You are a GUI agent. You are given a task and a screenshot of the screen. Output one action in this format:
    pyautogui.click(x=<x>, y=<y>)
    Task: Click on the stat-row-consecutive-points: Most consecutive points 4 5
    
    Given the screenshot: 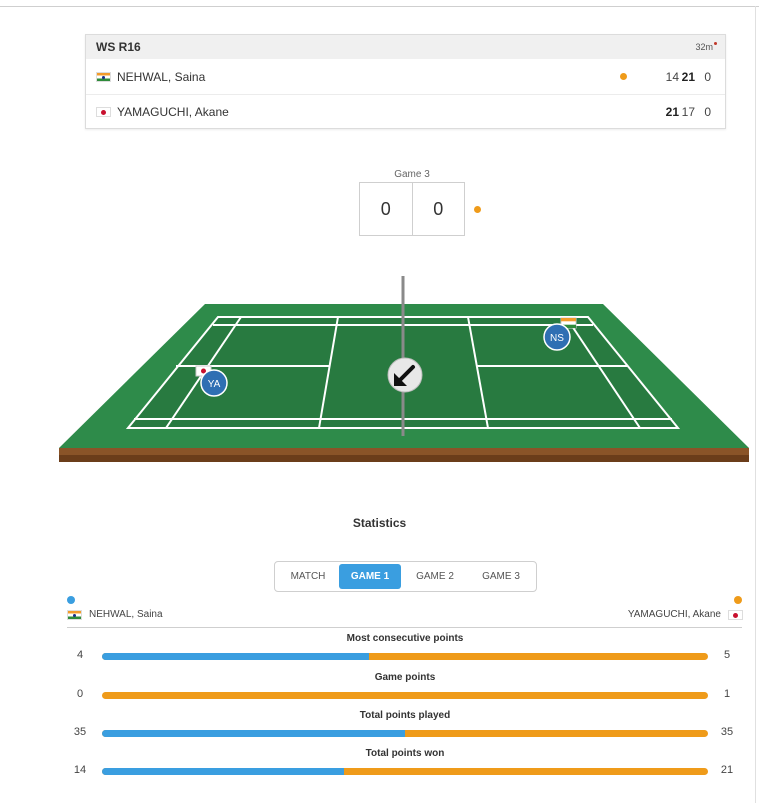 What is the action you would take?
    pyautogui.click(x=379, y=650)
    